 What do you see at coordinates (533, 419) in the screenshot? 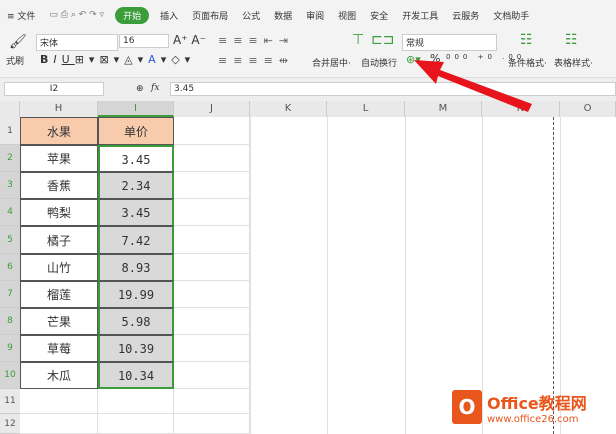
I see `watermark-url: www.office26.com` at bounding box center [533, 419].